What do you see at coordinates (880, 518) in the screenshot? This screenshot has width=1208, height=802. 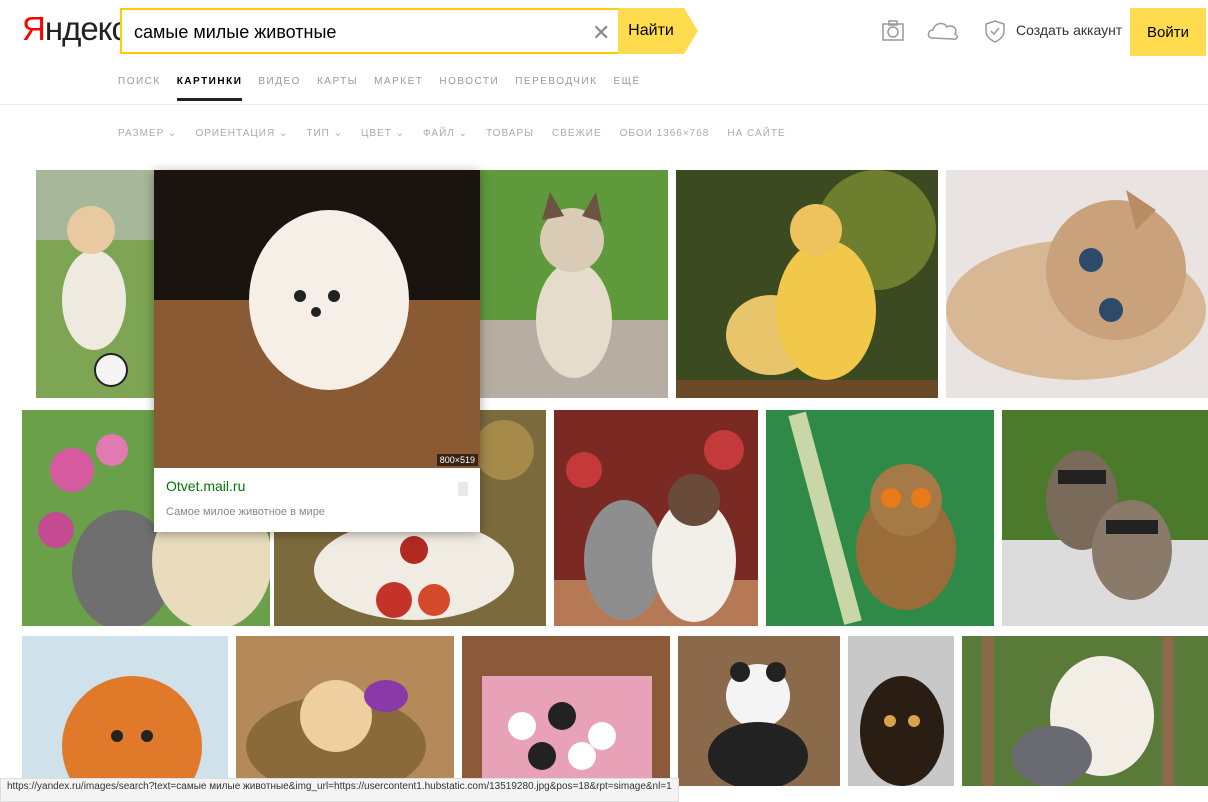 I see `image-result-tarsier` at bounding box center [880, 518].